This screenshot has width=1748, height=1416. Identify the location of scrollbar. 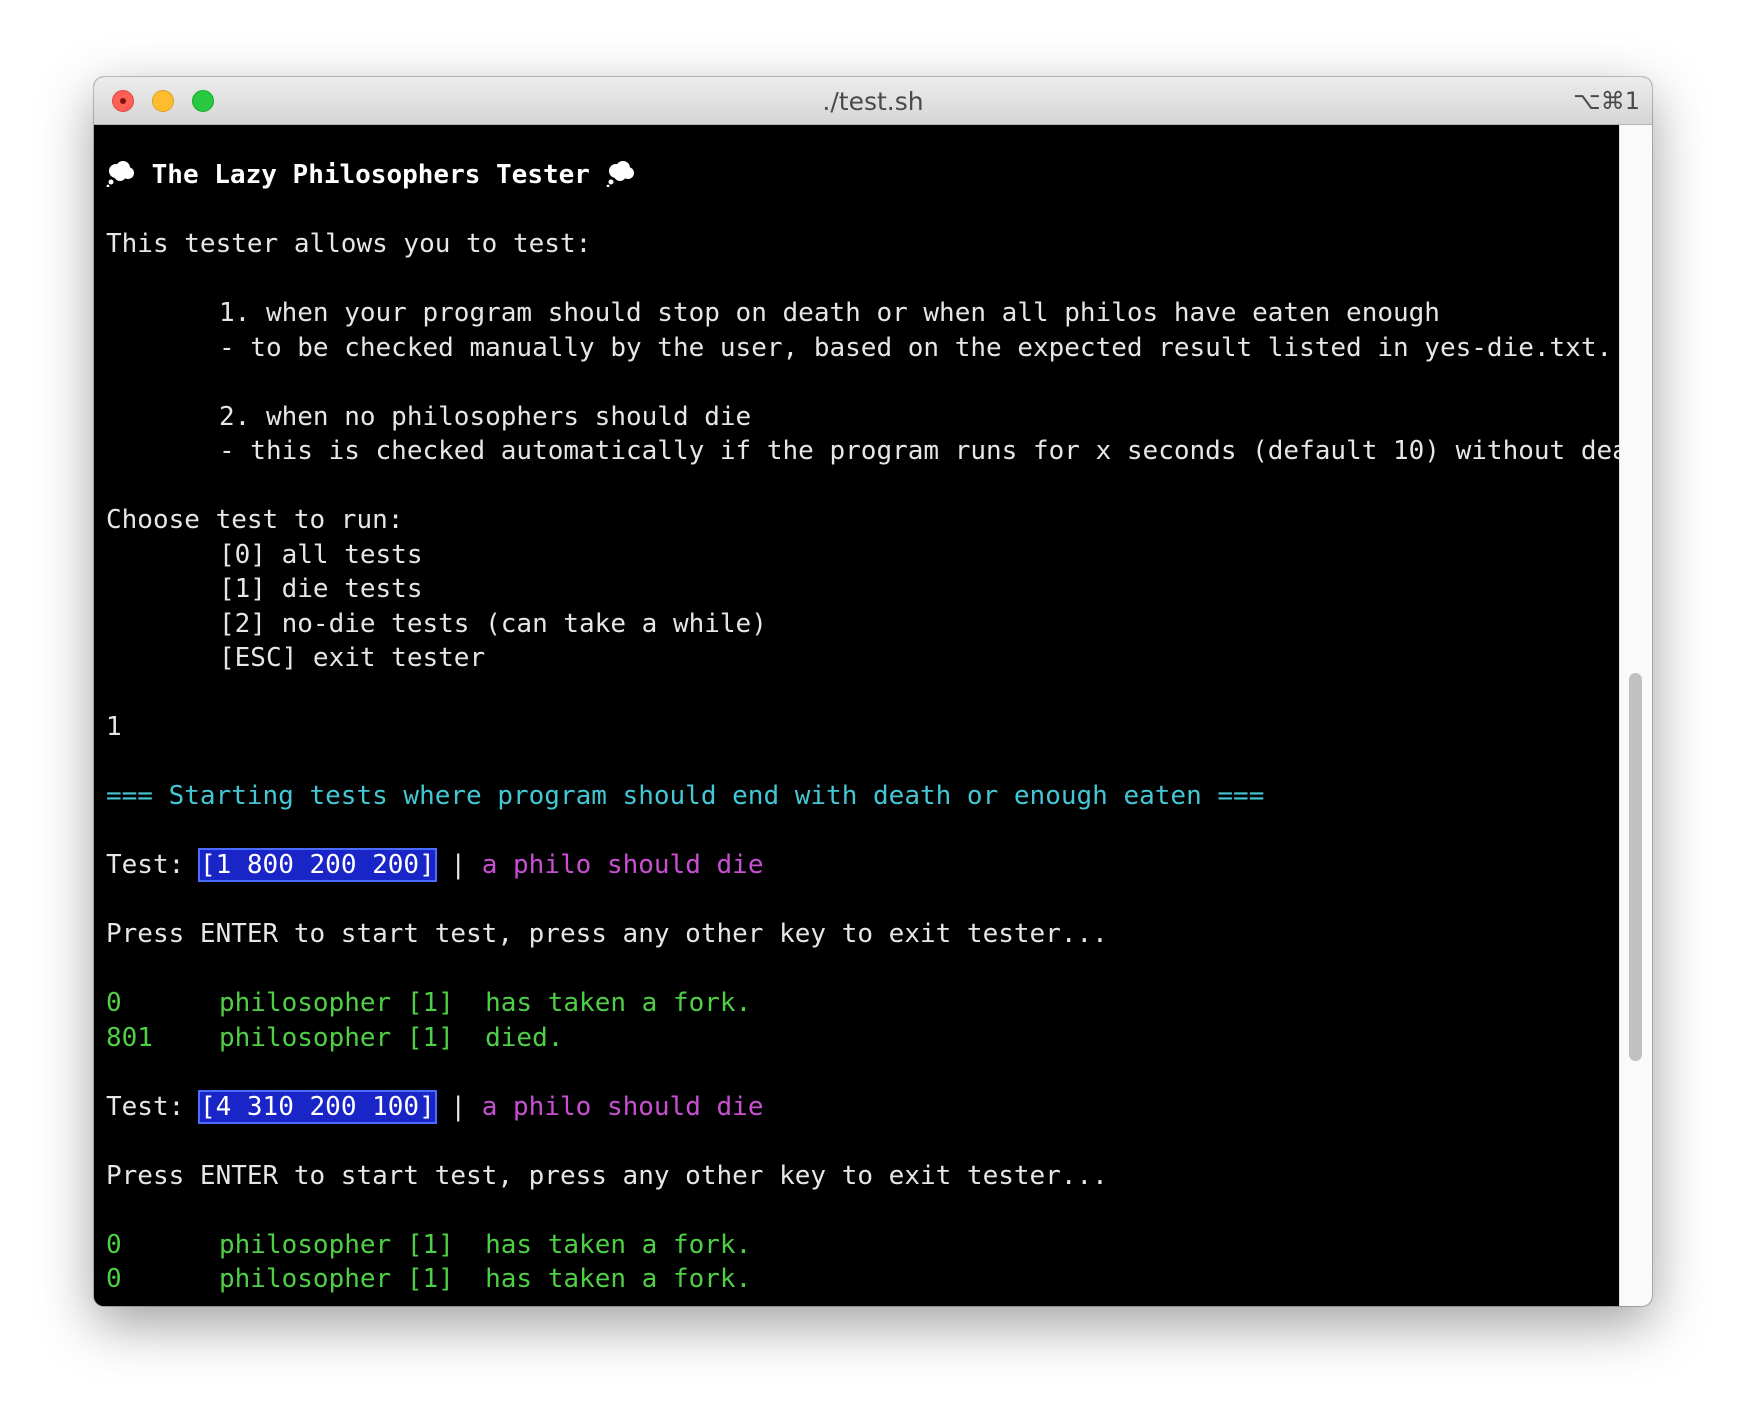
(1635, 715).